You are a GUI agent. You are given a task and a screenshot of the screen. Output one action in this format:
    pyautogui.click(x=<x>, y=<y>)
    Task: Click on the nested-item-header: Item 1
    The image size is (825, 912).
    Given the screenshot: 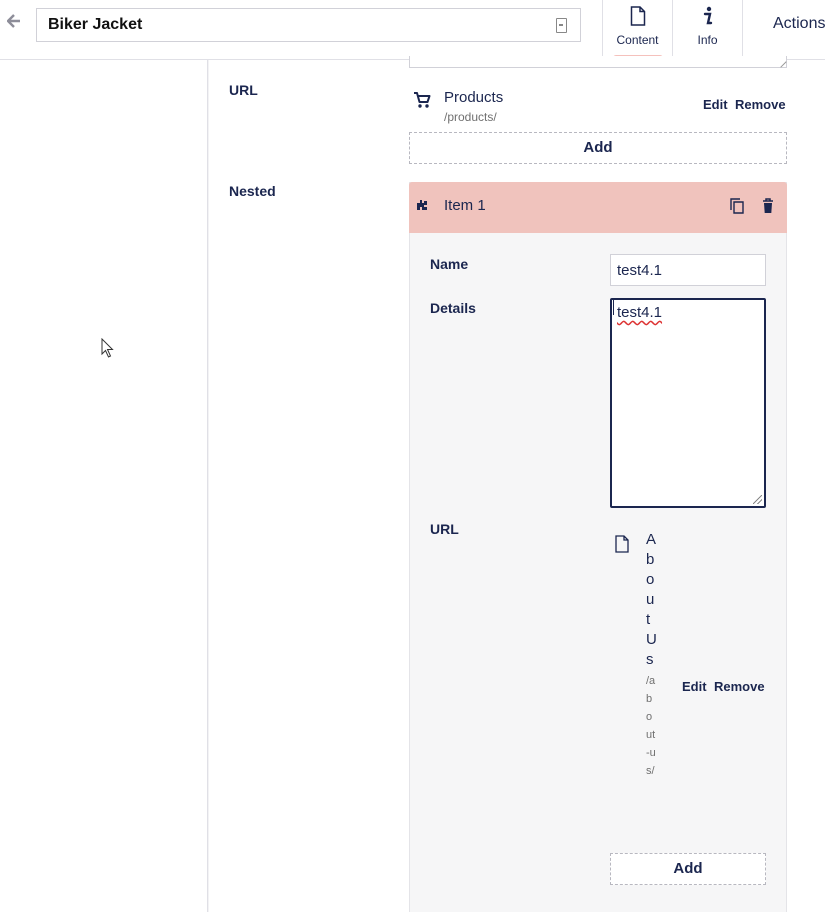 What is the action you would take?
    pyautogui.click(x=598, y=207)
    